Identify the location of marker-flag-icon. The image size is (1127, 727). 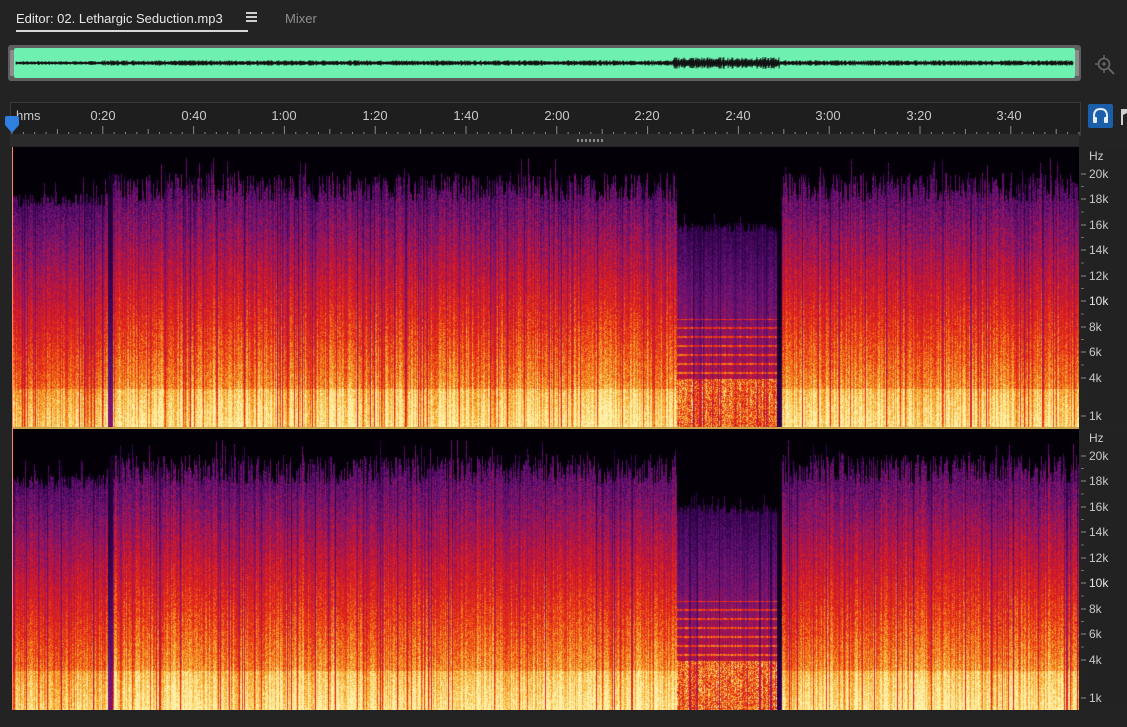
(1123, 117).